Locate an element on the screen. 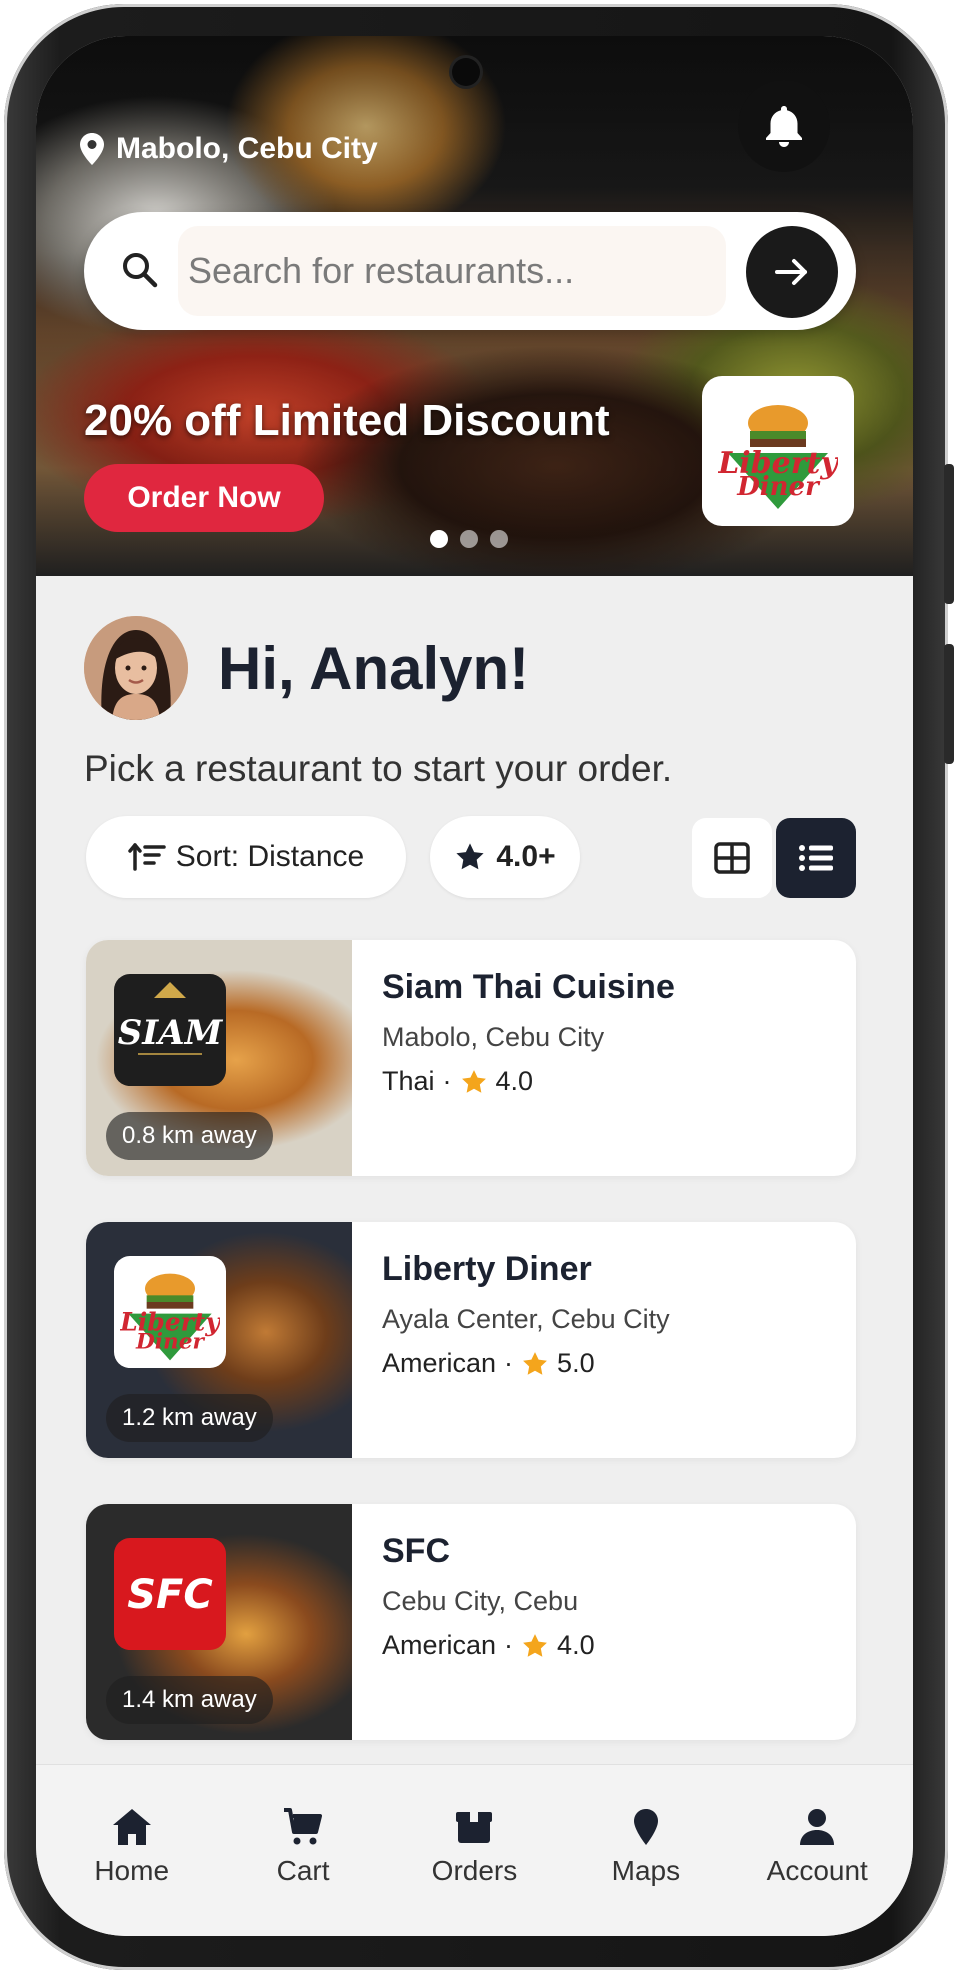  siam-kitchen-logo: SIAM is located at coordinates (170, 1030).